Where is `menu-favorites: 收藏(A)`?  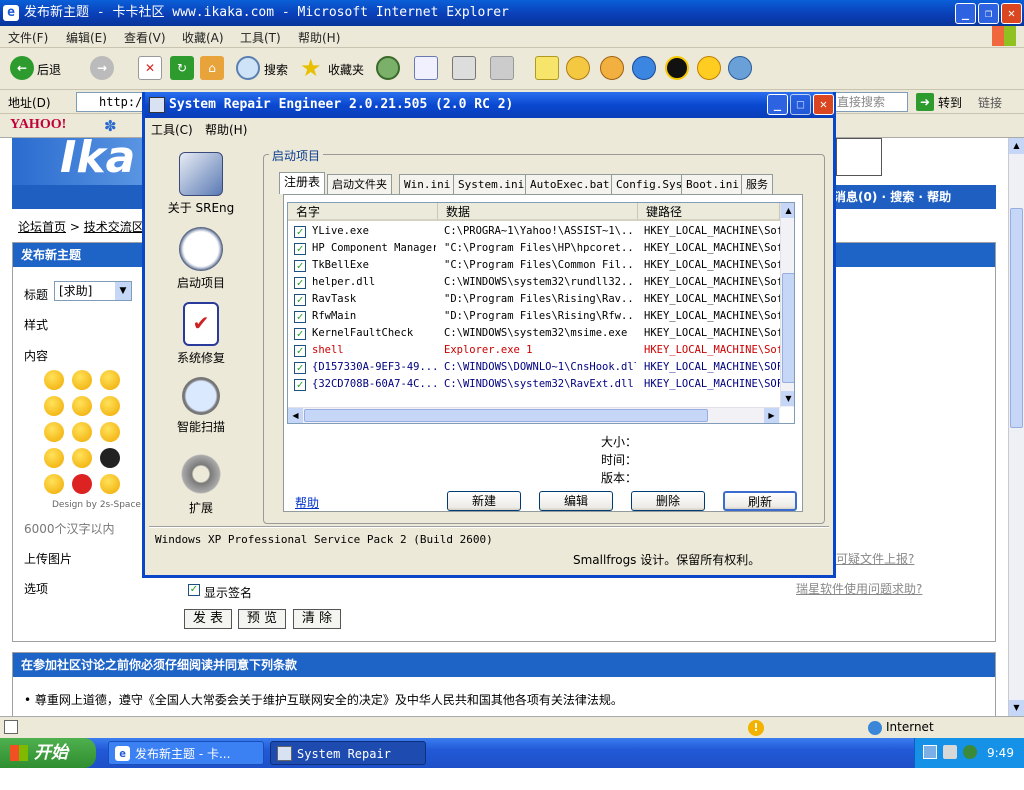 menu-favorites: 收藏(A) is located at coordinates (203, 37).